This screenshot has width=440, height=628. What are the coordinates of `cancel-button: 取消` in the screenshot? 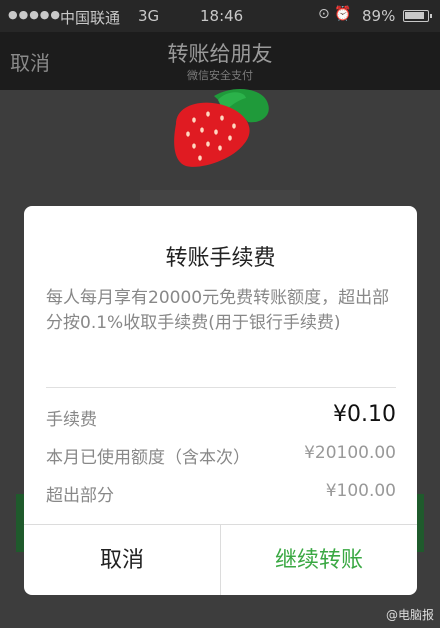 It's located at (122, 560).